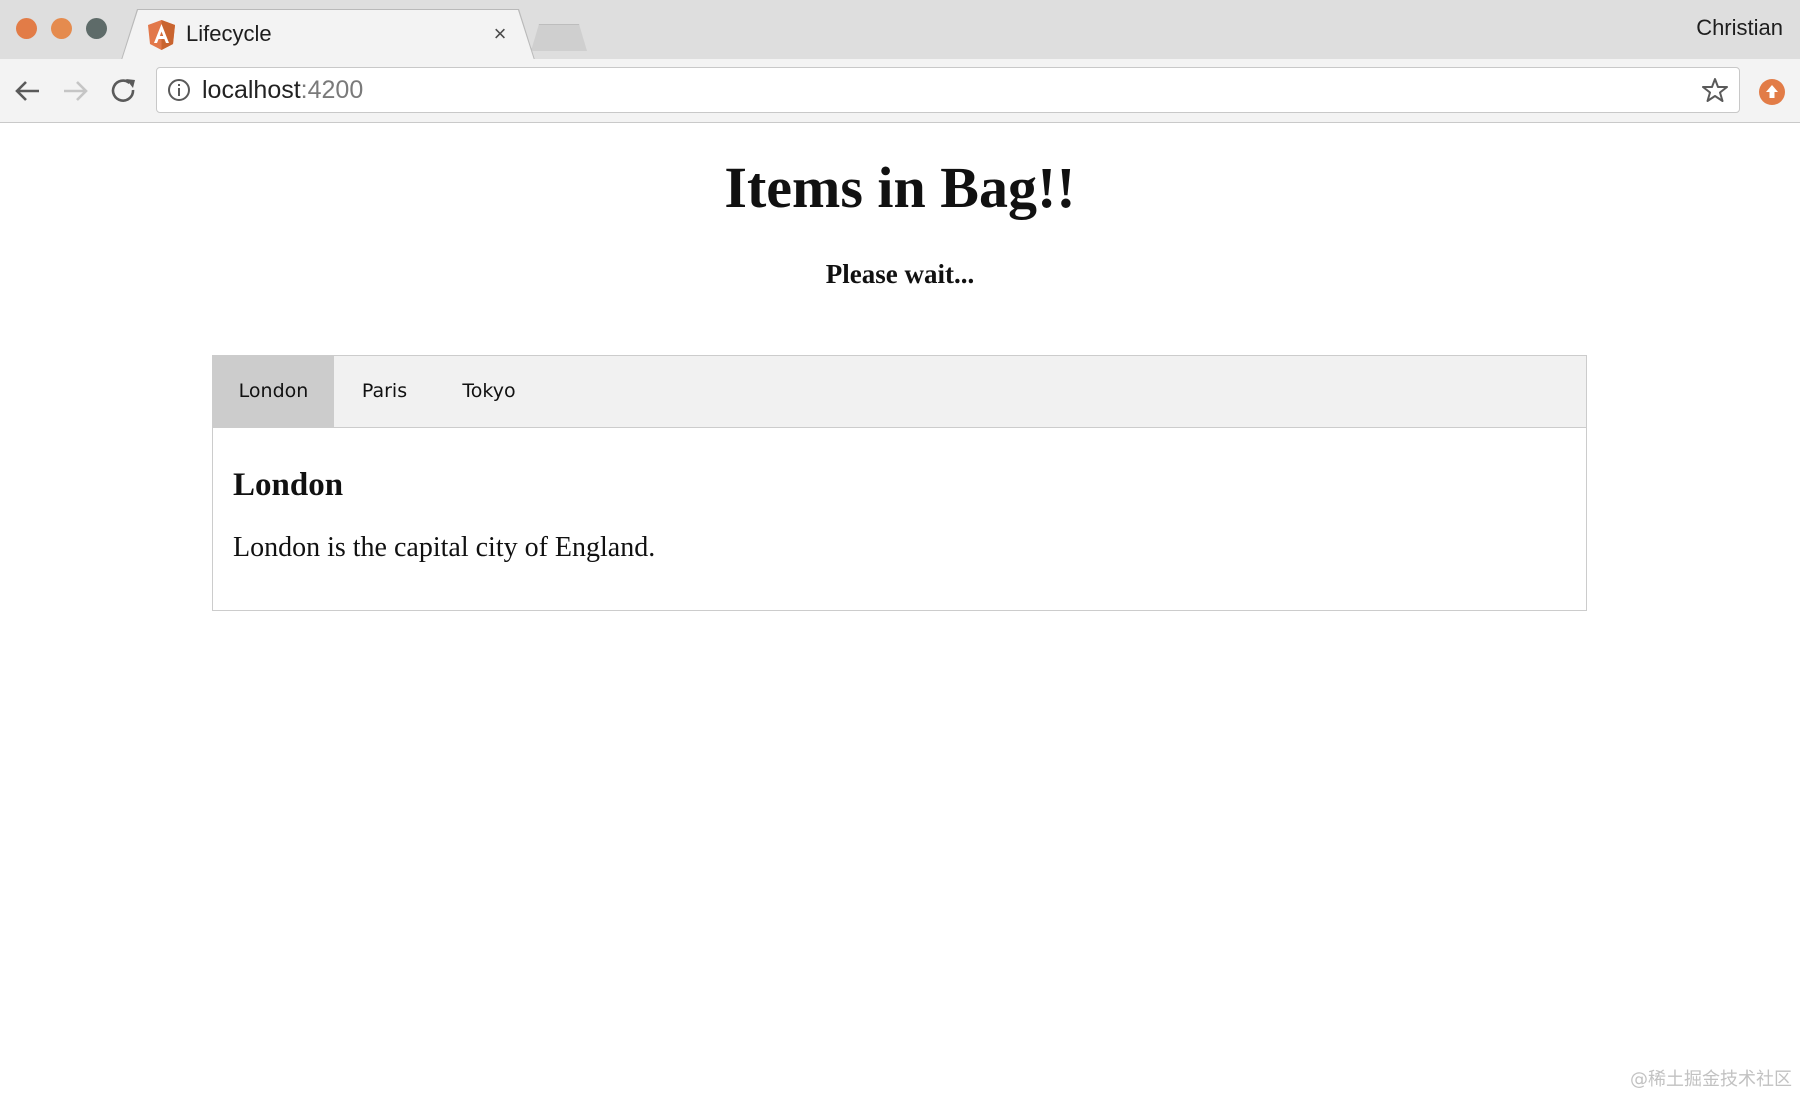 This screenshot has width=1800, height=1099. Describe the element at coordinates (328, 35) in the screenshot. I see `browser-tab` at that location.